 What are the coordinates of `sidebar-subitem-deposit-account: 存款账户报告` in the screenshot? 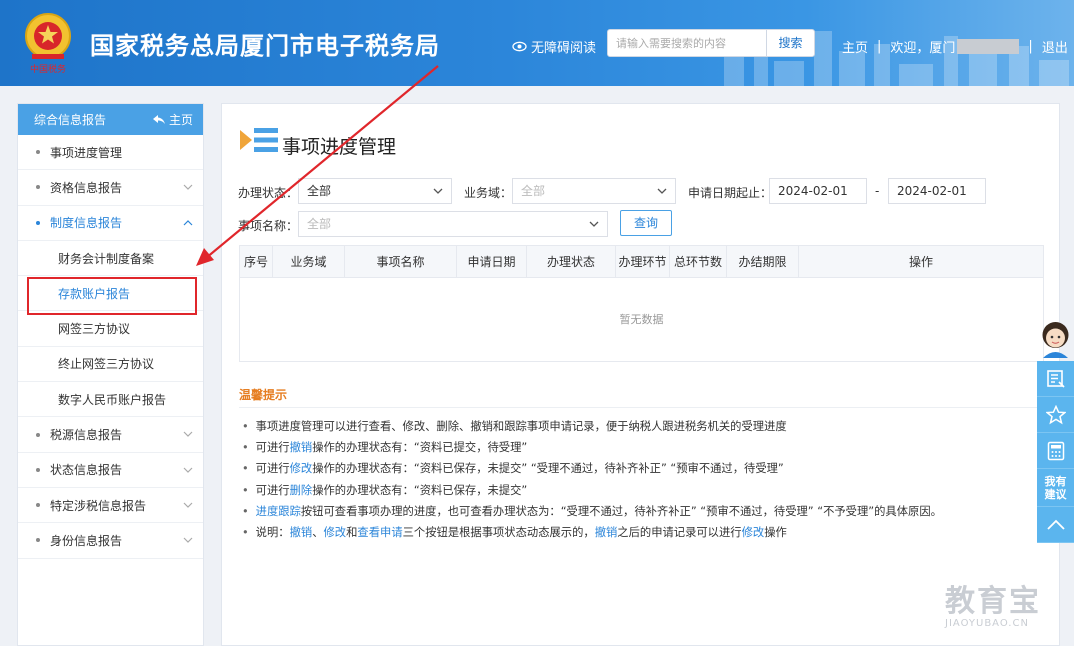 It's located at (110, 294).